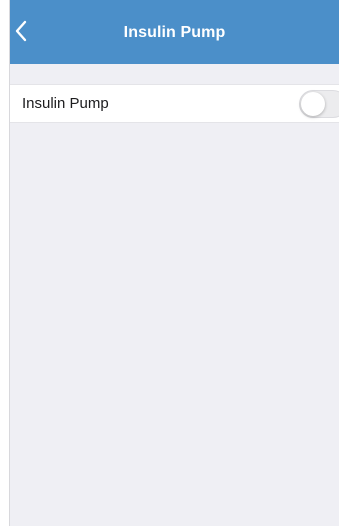  I want to click on insulin-pump-row: Insulin Pump, so click(174, 103).